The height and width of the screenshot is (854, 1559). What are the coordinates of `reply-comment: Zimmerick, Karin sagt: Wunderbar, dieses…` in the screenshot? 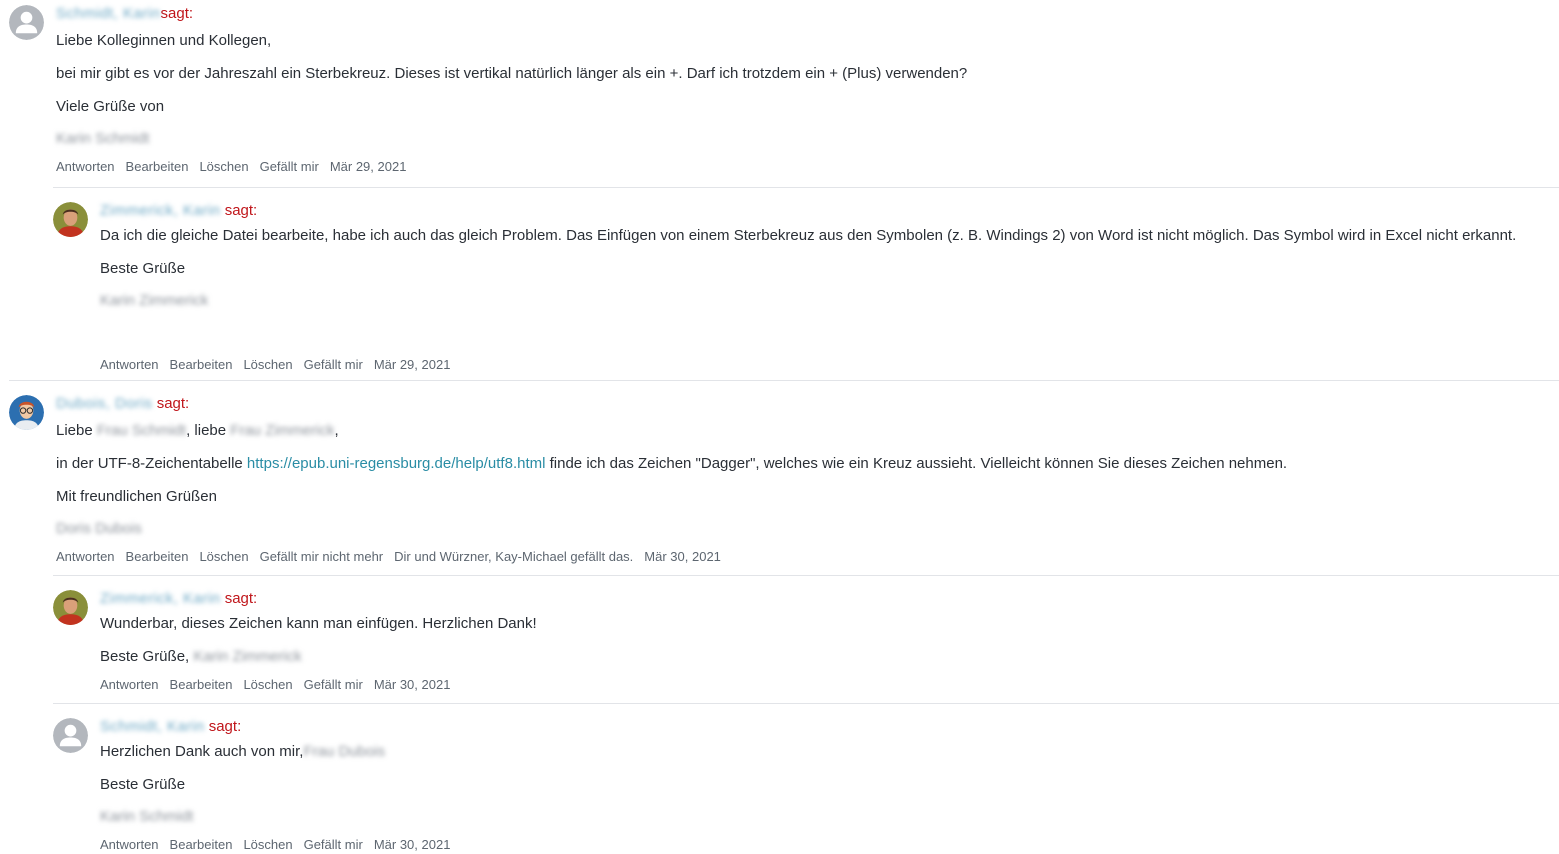 It's located at (806, 639).